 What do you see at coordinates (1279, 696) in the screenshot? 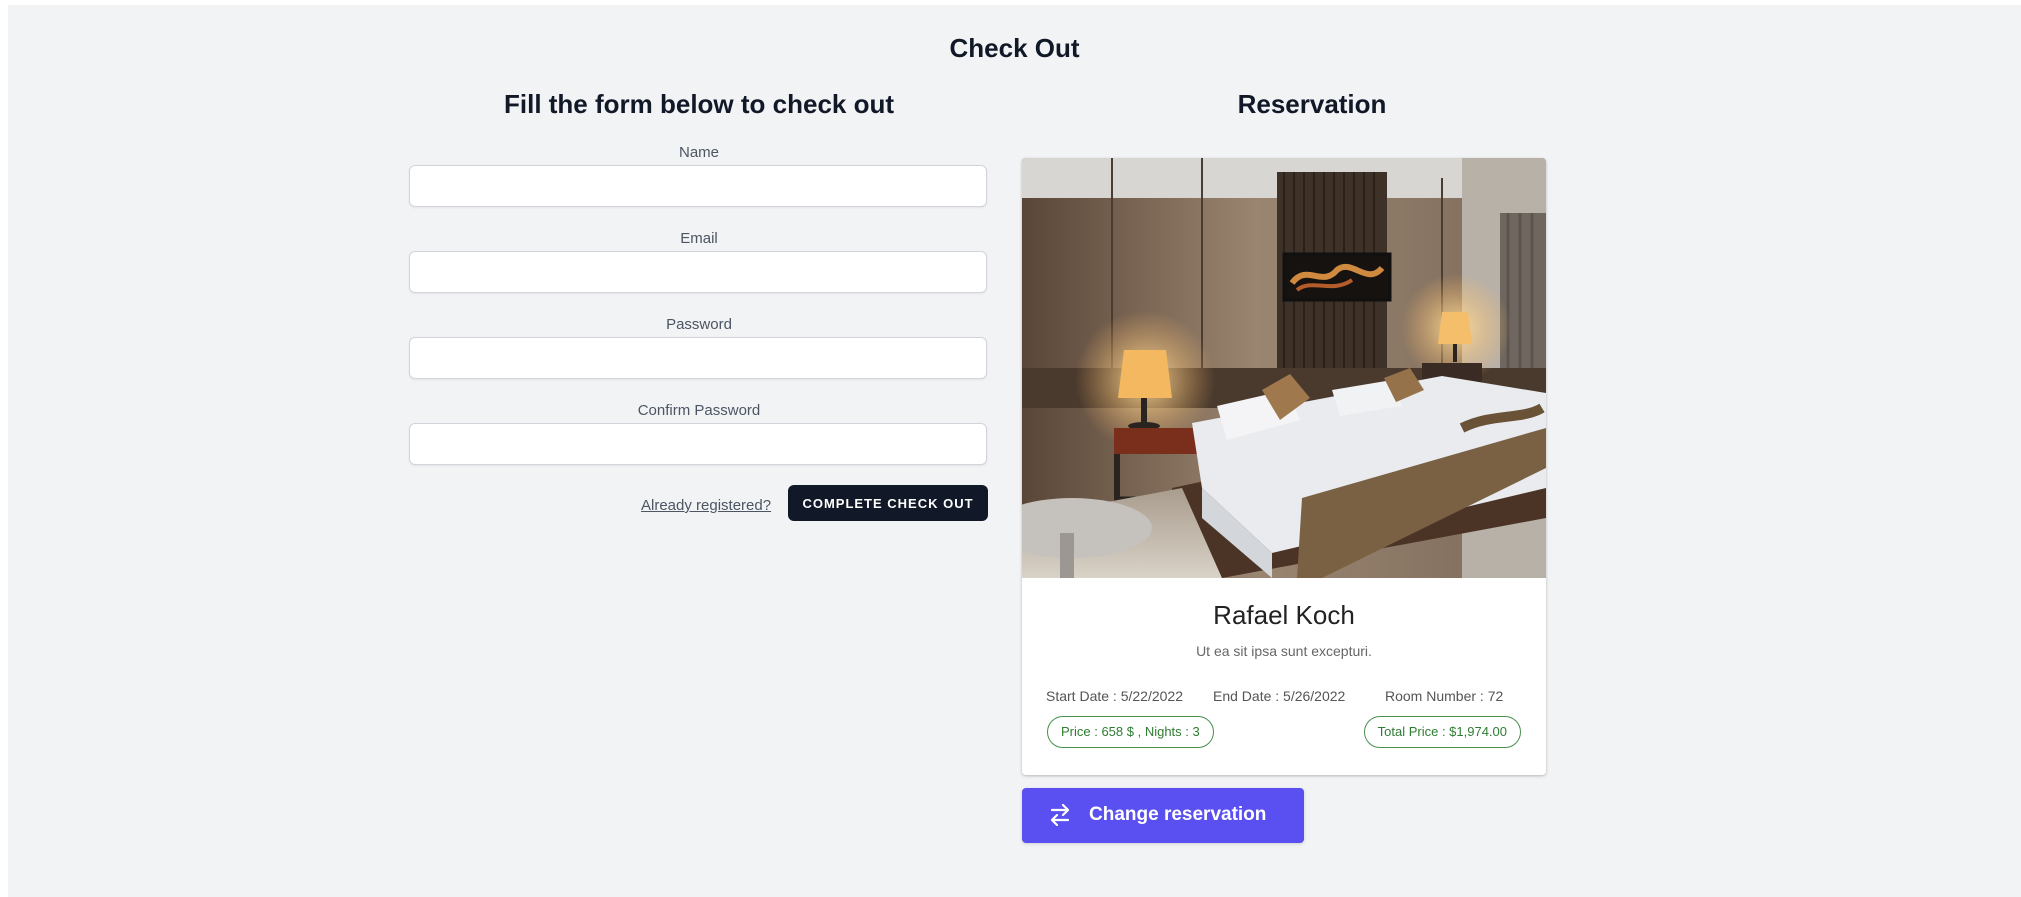
I see `end-date: End Date : 5/26/2022` at bounding box center [1279, 696].